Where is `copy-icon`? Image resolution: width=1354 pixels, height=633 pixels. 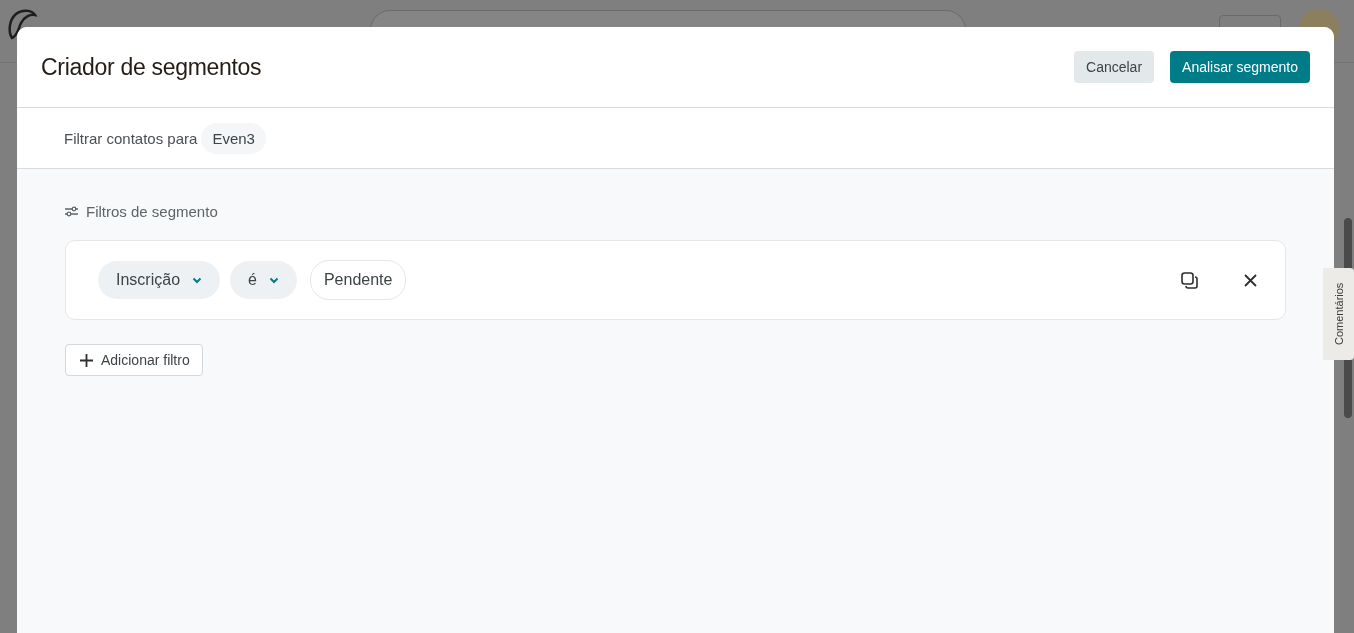
copy-icon is located at coordinates (1189, 280).